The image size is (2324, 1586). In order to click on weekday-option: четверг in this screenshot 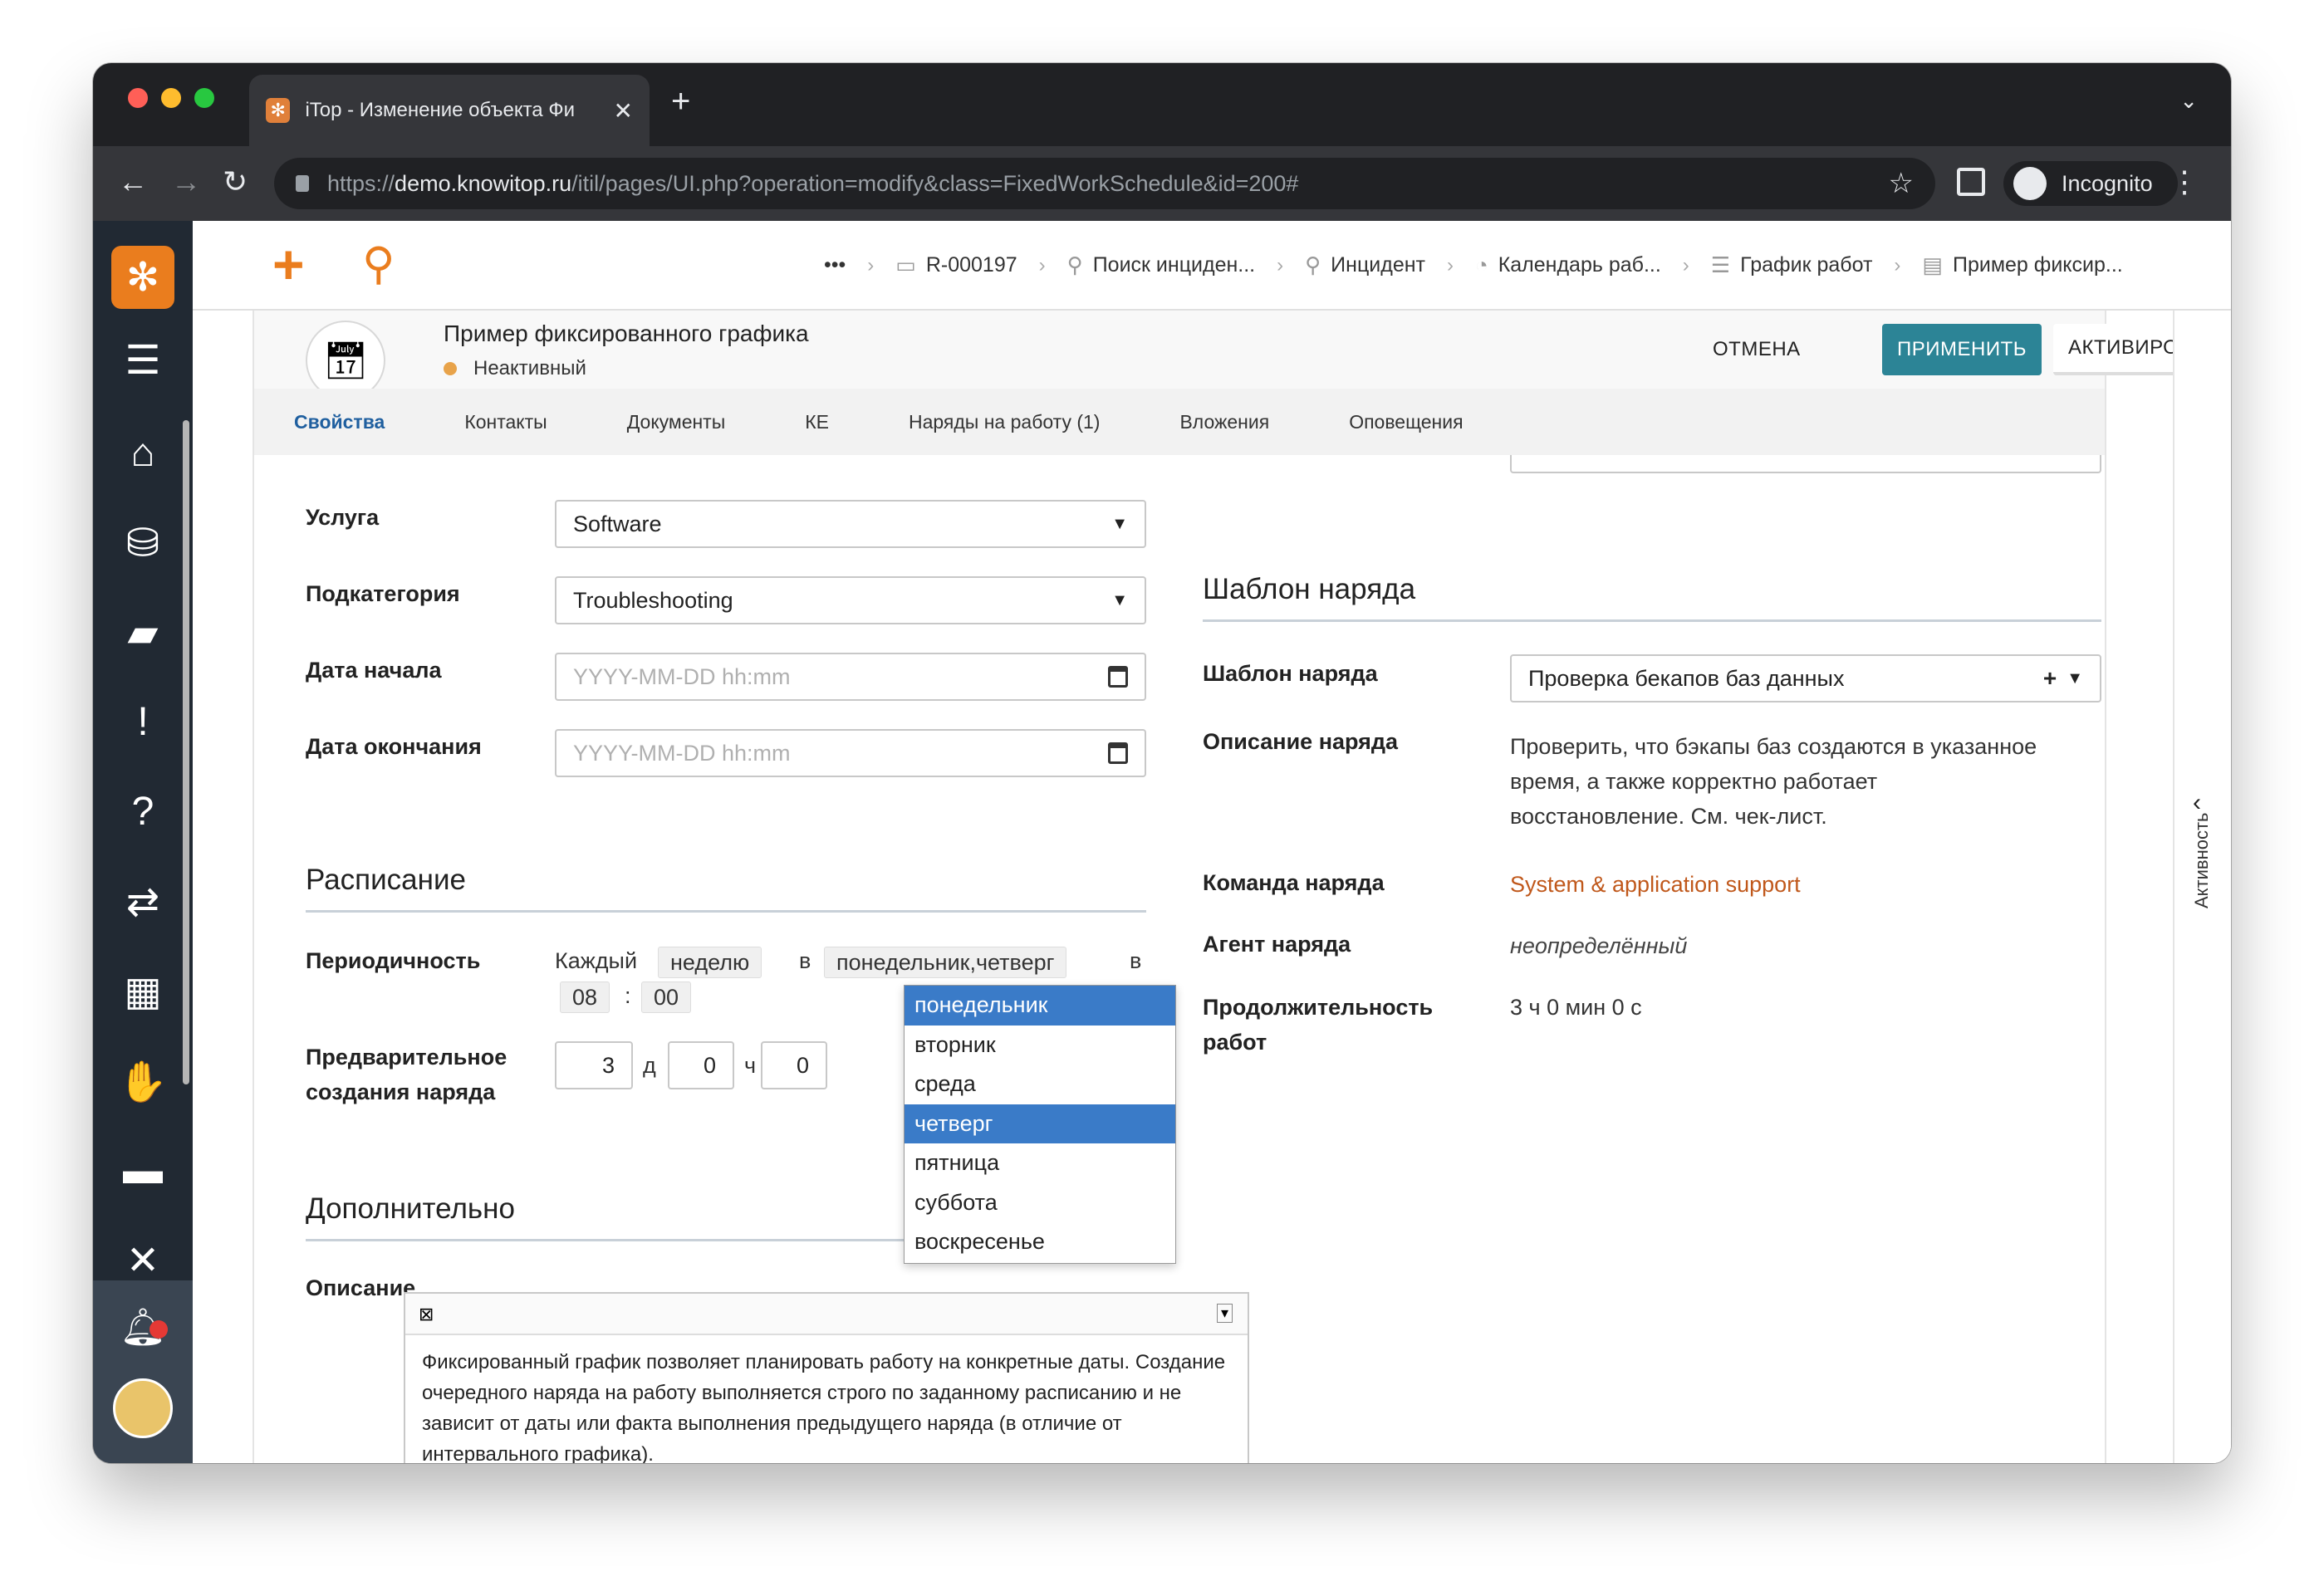, I will do `click(1040, 1123)`.